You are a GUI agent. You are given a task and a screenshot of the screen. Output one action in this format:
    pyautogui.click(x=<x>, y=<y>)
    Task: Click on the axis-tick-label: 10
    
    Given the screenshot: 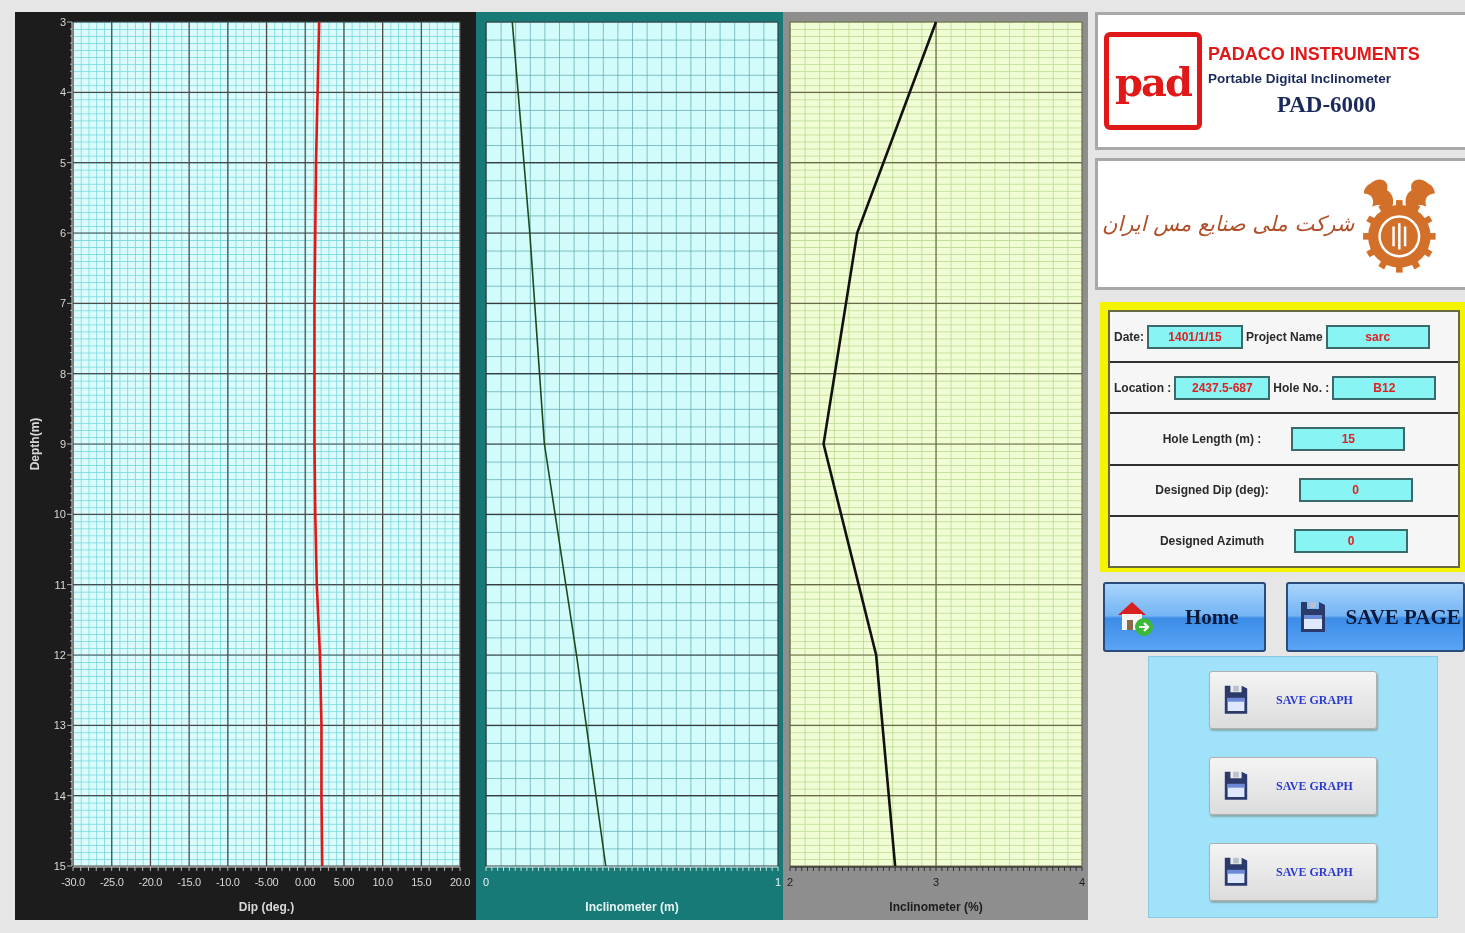 What is the action you would take?
    pyautogui.click(x=59, y=514)
    